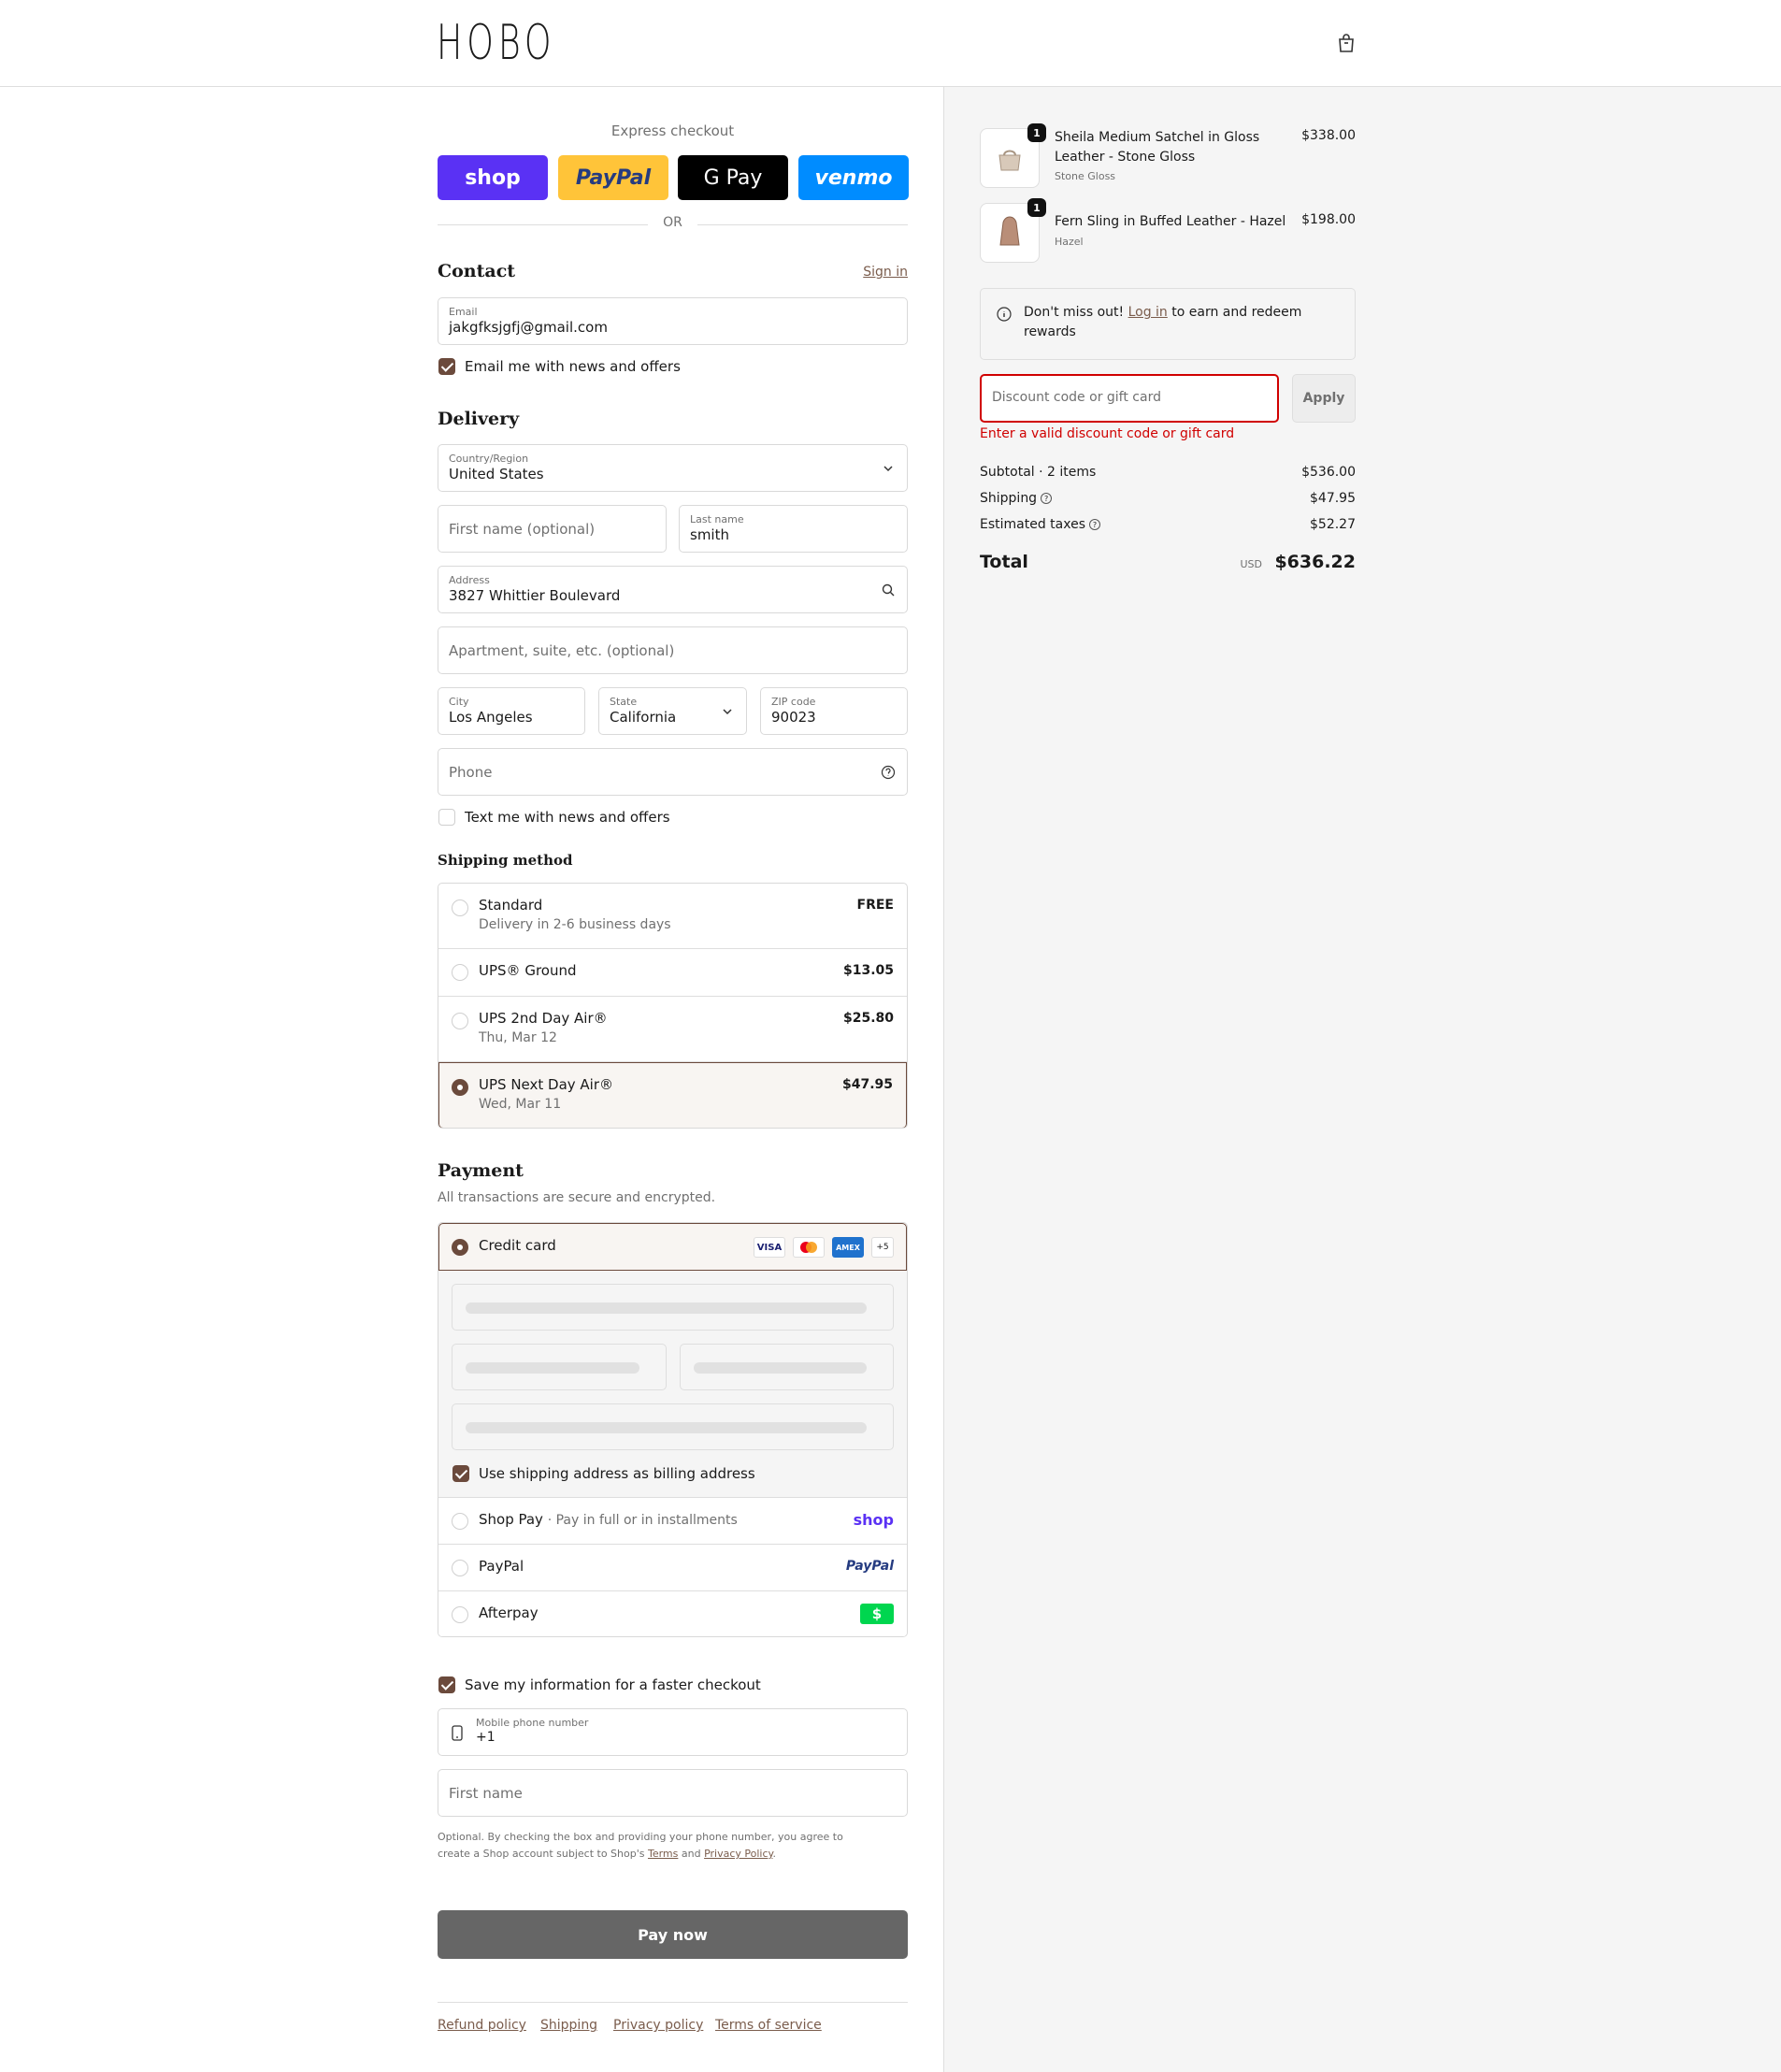  I want to click on item-variant: Stone Gloss, so click(1085, 176).